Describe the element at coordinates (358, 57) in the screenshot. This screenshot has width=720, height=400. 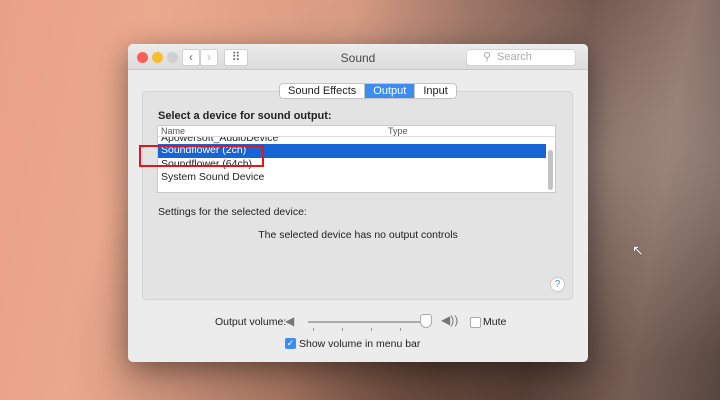
I see `title-bar: ‹ › ⠿ Sound ⚲ Search` at that location.